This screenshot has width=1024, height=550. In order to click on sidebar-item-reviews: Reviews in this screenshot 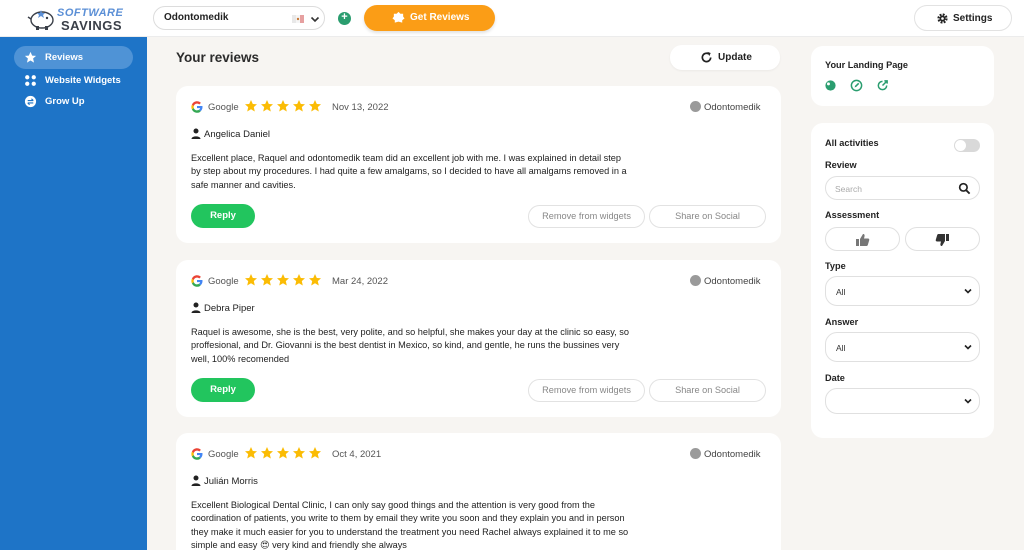, I will do `click(73, 57)`.